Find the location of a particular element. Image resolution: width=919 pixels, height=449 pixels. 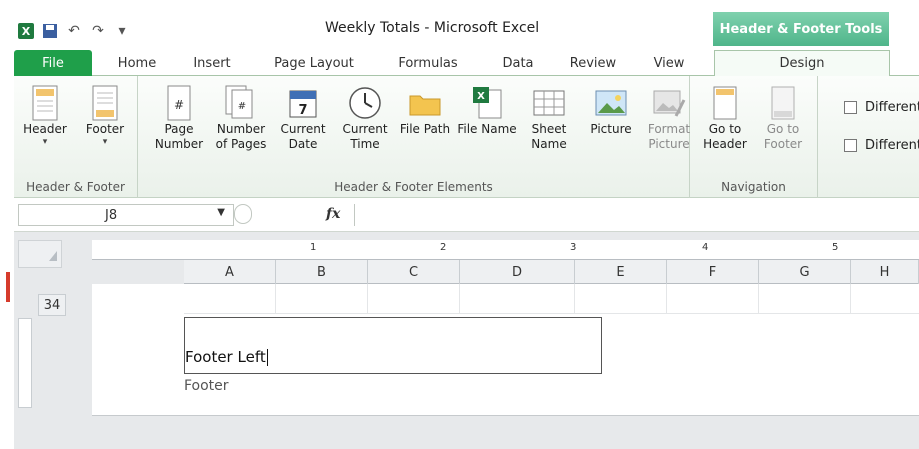

tab-insert: Insert is located at coordinates (212, 63).